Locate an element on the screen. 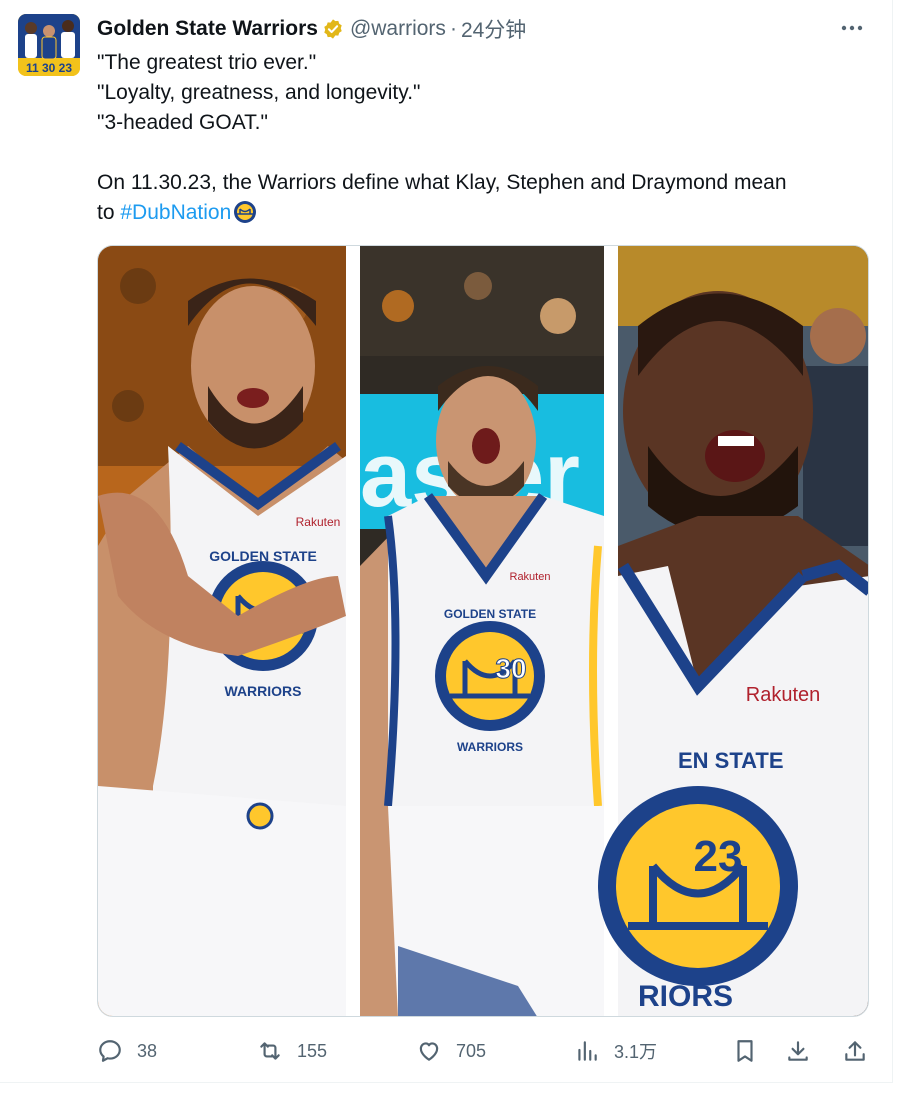  warriors-logo-emoji-icon is located at coordinates (245, 212).